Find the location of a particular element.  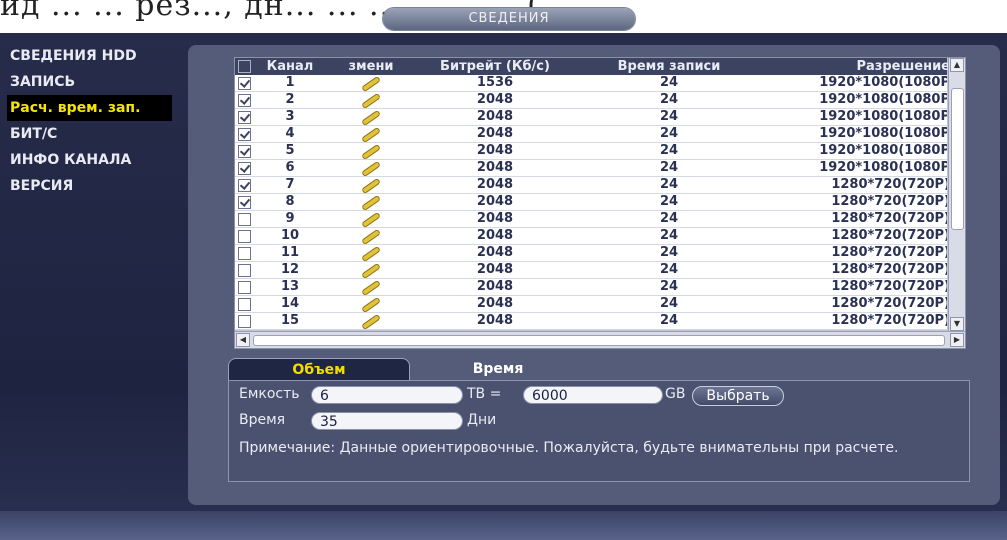

window-title: СВЕДЕНИЯ is located at coordinates (509, 19).